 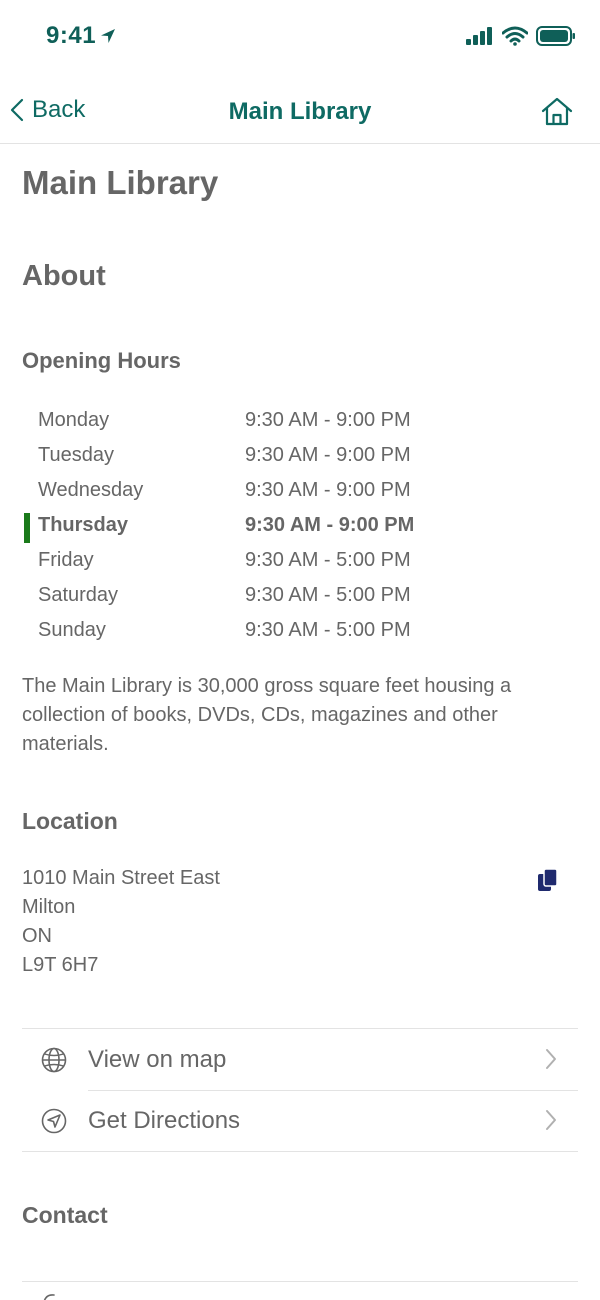 I want to click on address-street: 1010 Main Street East, so click(x=121, y=878).